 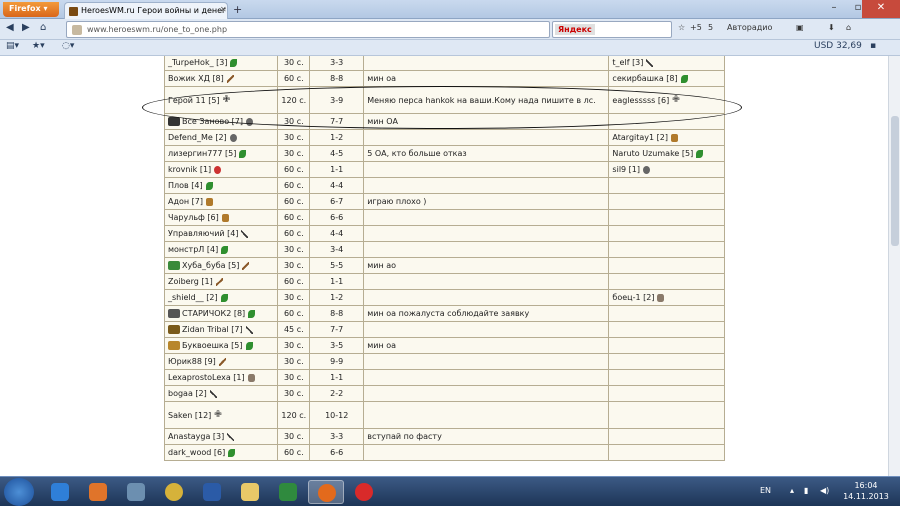 What do you see at coordinates (612, 29) in the screenshot?
I see `search-box: Яндекс` at bounding box center [612, 29].